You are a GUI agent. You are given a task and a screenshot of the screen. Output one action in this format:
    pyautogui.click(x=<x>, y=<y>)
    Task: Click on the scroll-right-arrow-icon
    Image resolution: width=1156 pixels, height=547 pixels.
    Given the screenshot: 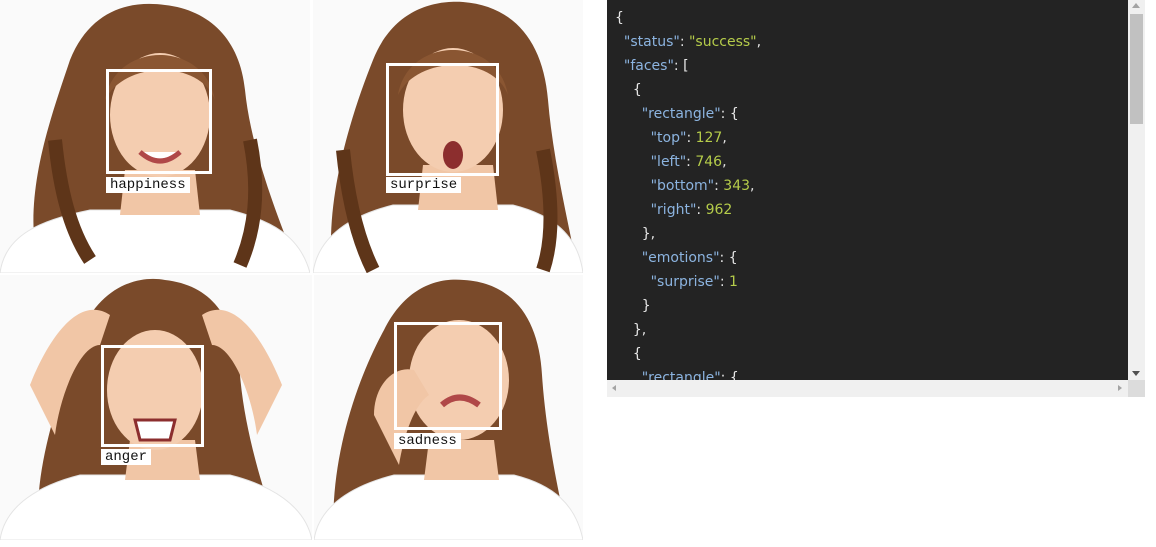 What is the action you would take?
    pyautogui.click(x=1120, y=388)
    